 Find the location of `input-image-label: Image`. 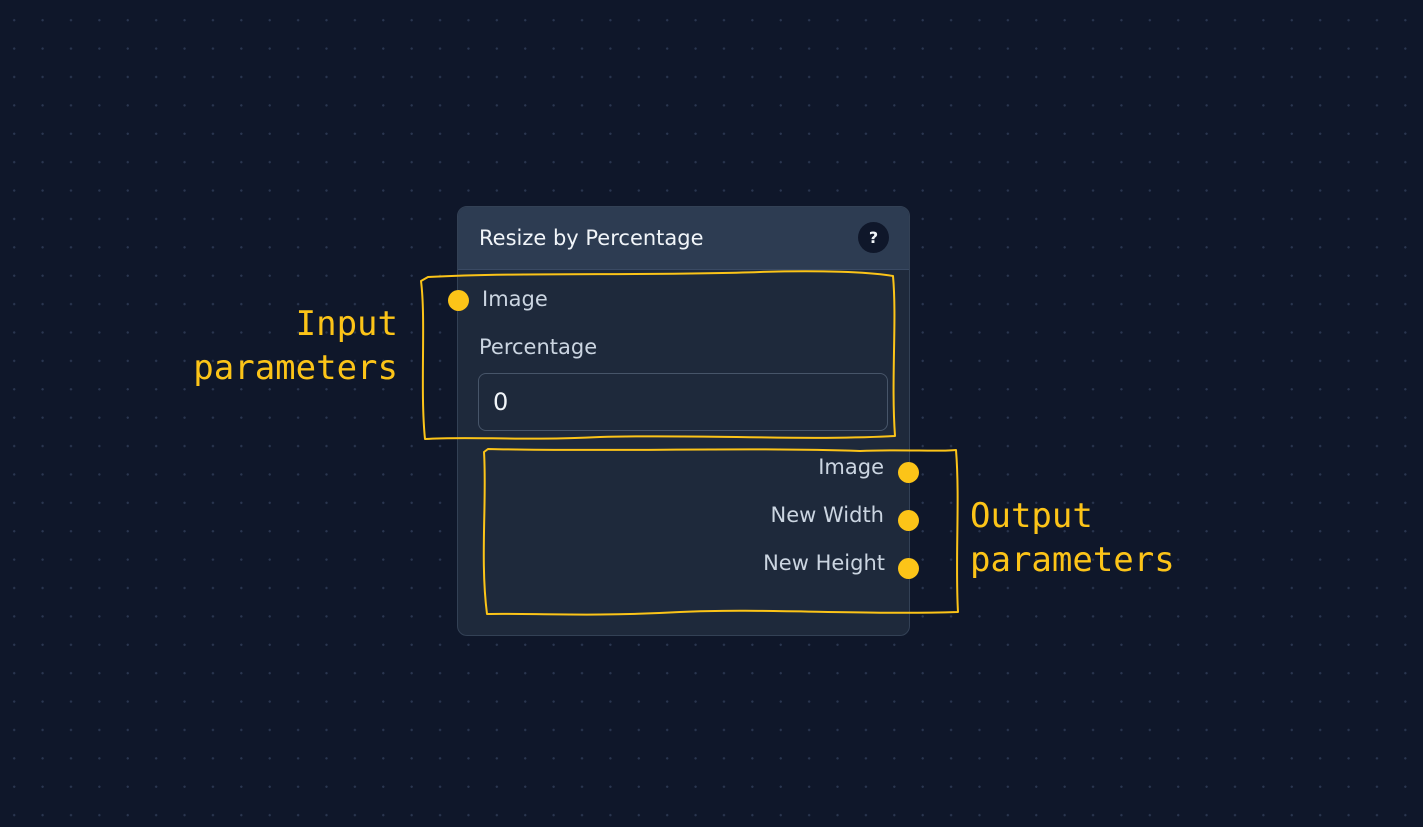

input-image-label: Image is located at coordinates (515, 299).